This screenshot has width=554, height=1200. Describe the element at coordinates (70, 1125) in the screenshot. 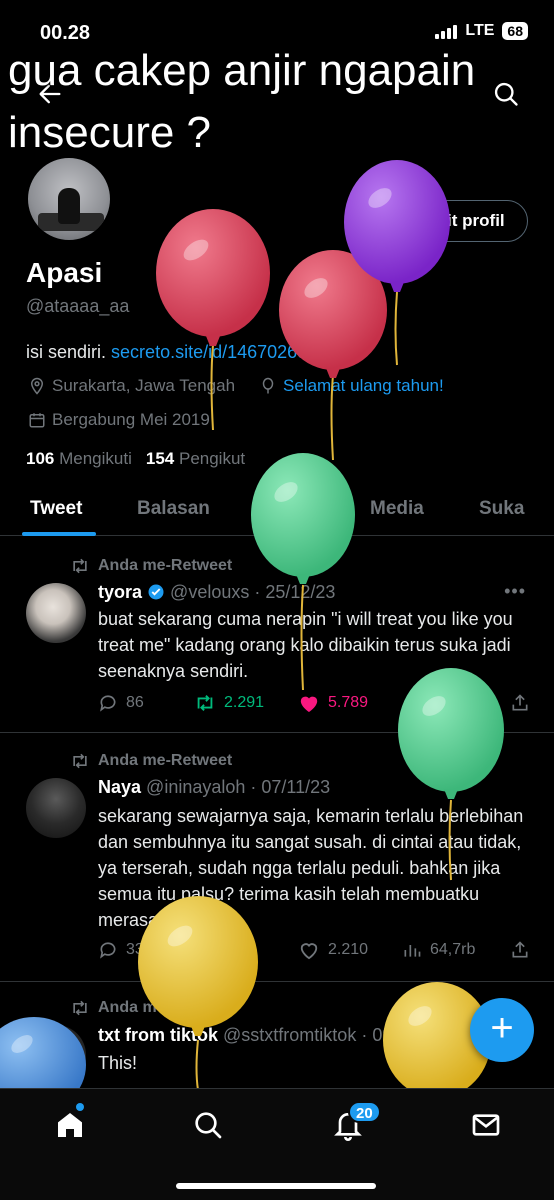

I see `home-icon` at that location.